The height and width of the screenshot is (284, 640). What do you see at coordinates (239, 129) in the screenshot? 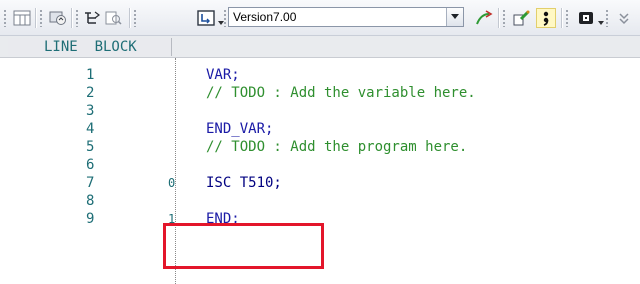
I see `code-line: END_VAR;` at bounding box center [239, 129].